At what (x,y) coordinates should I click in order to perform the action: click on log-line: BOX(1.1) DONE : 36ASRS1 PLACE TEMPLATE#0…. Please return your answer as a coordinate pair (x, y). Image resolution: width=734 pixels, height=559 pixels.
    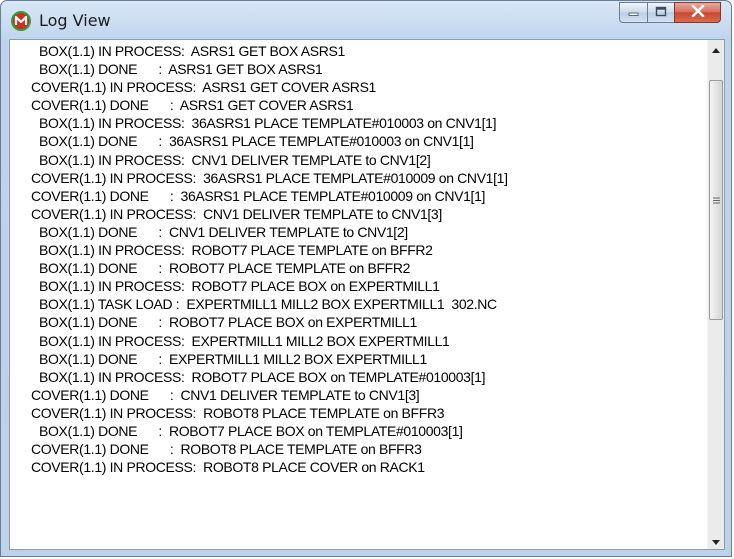
    Looking at the image, I should click on (256, 141).